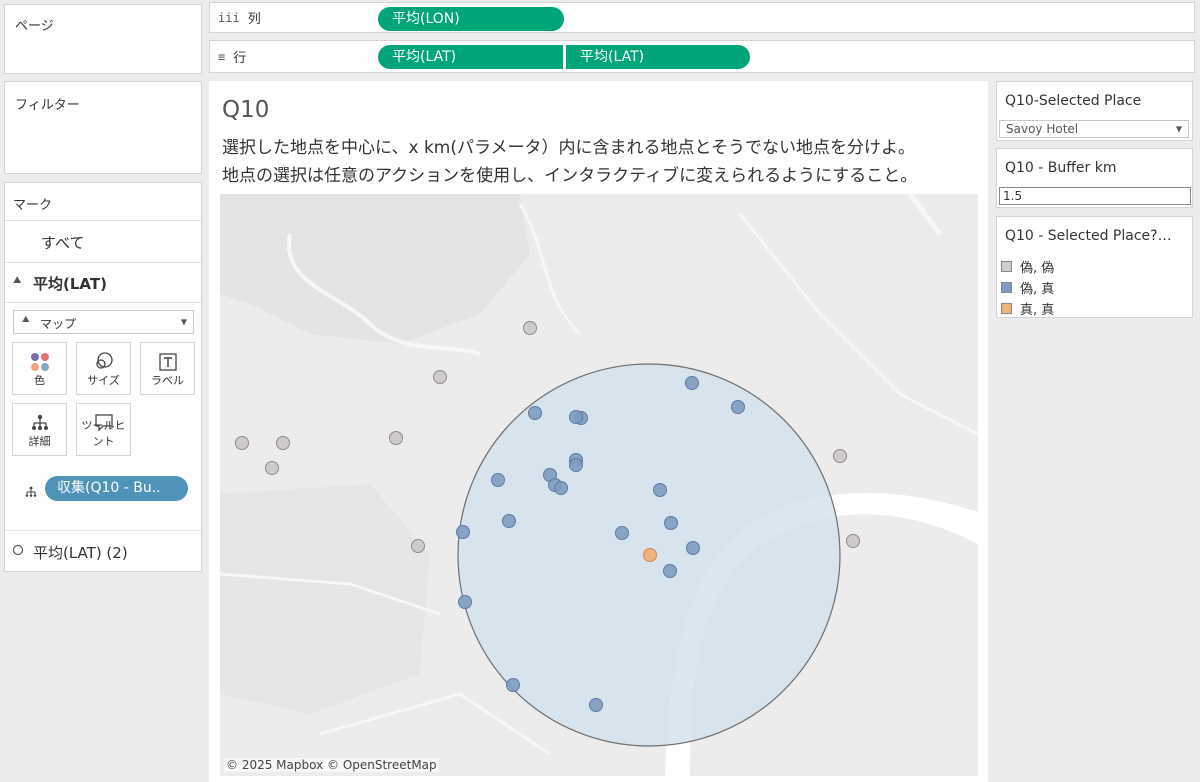 This screenshot has width=1200, height=782. Describe the element at coordinates (33, 205) in the screenshot. I see `marks-title: マーク` at that location.